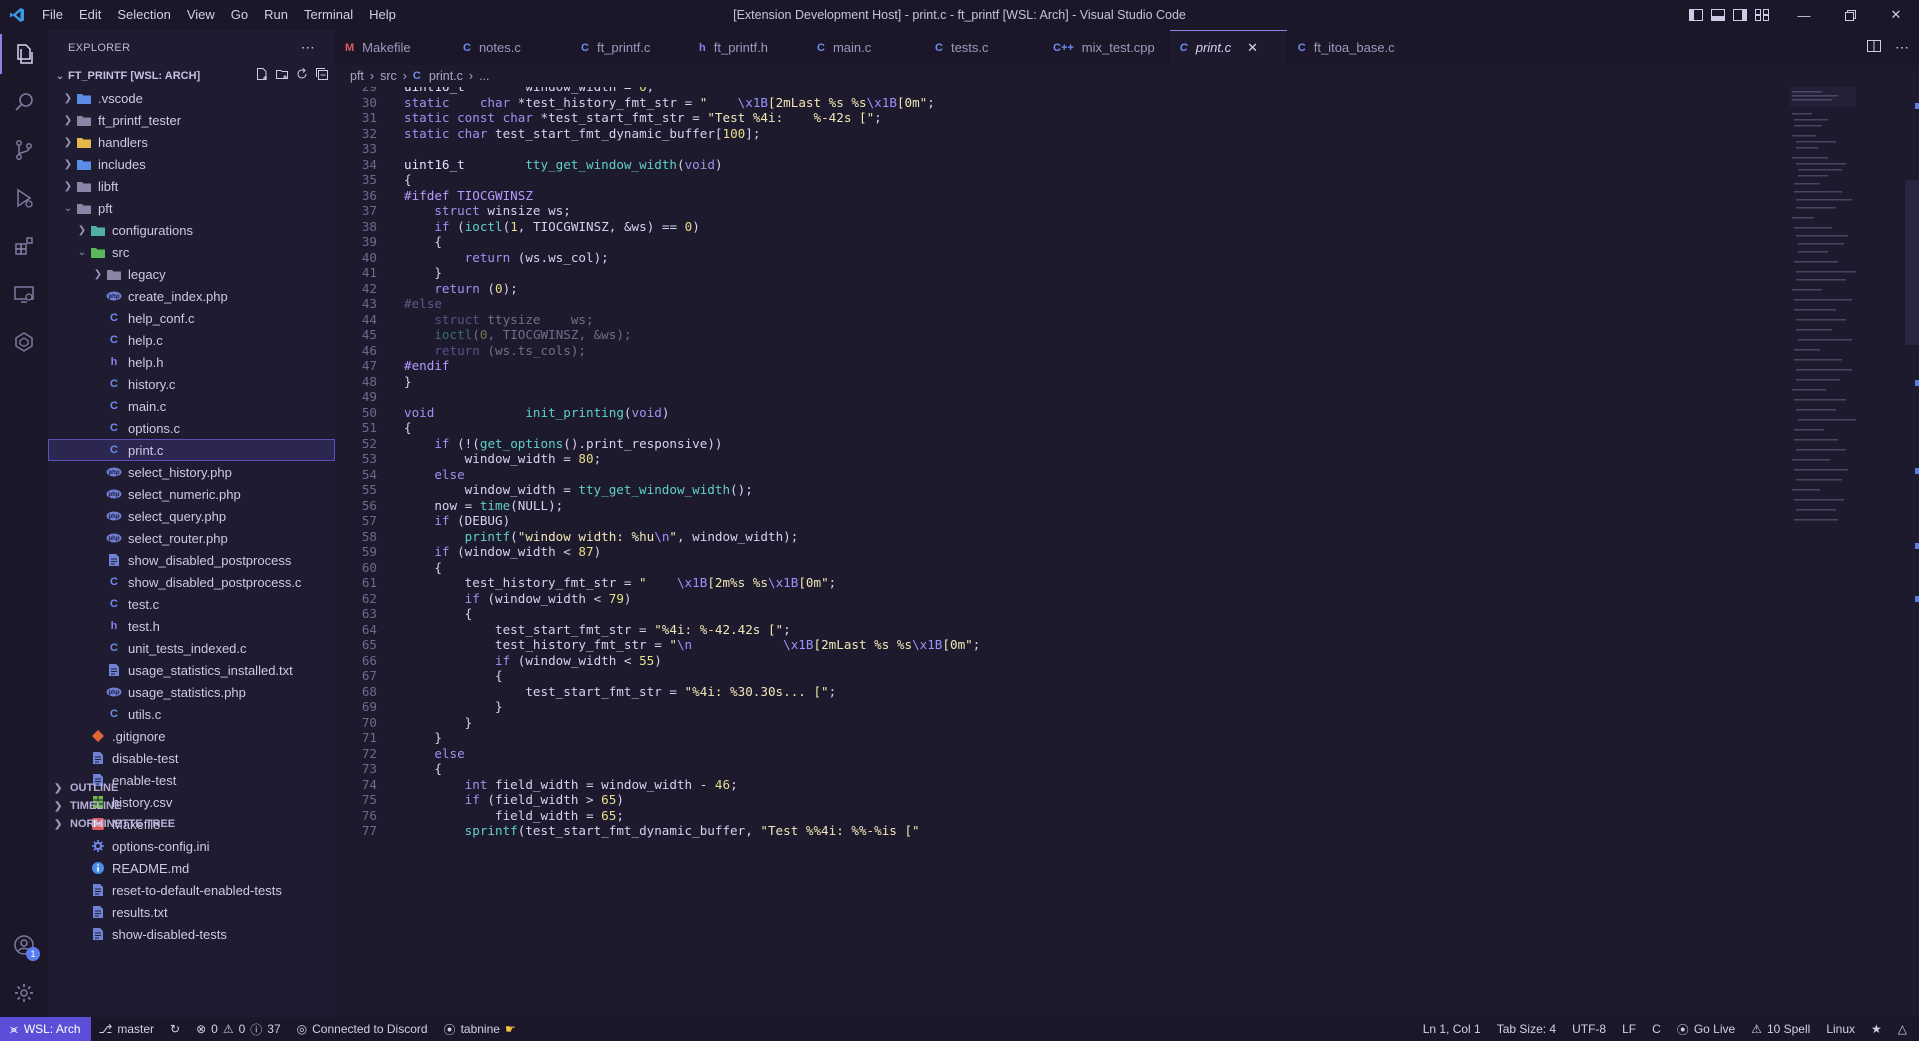 This screenshot has height=1041, width=1919. I want to click on tab-size: Tab Size: 4, so click(1526, 1029).